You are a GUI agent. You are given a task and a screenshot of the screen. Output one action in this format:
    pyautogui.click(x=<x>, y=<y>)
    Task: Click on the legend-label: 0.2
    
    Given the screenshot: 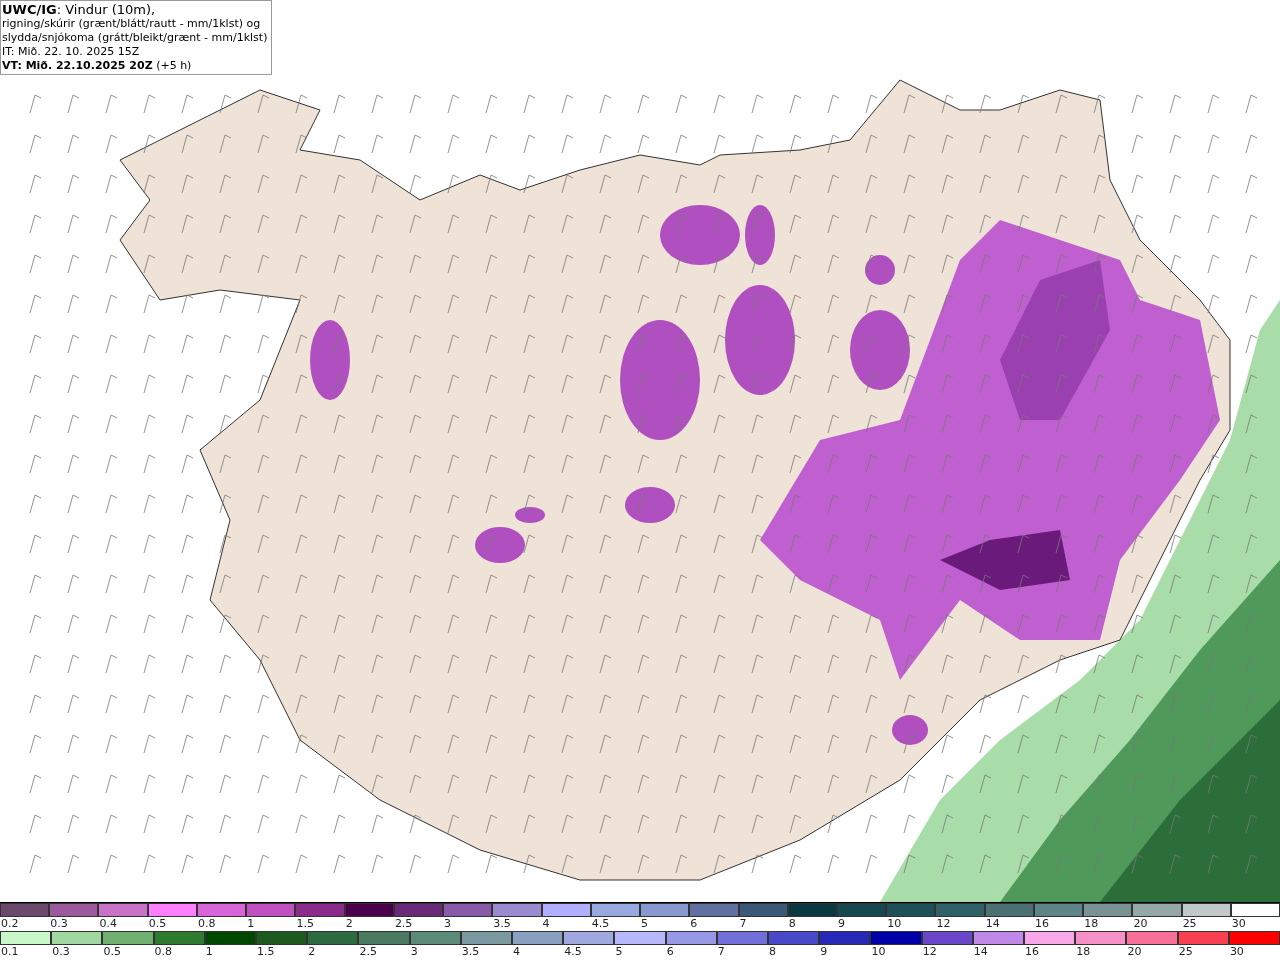 What is the action you would take?
    pyautogui.click(x=10, y=924)
    